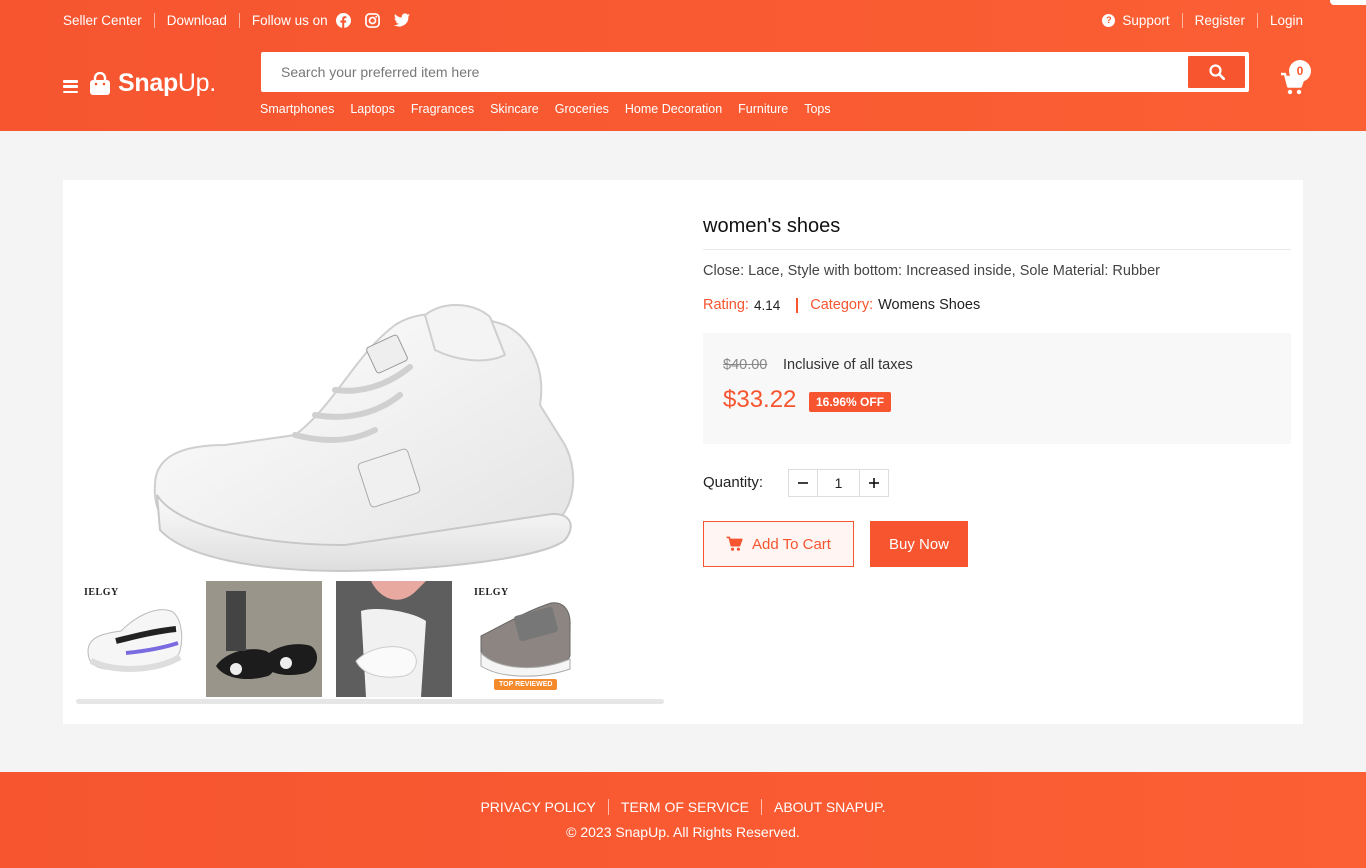  Describe the element at coordinates (772, 226) in the screenshot. I see `product-title: women's shoes` at that location.